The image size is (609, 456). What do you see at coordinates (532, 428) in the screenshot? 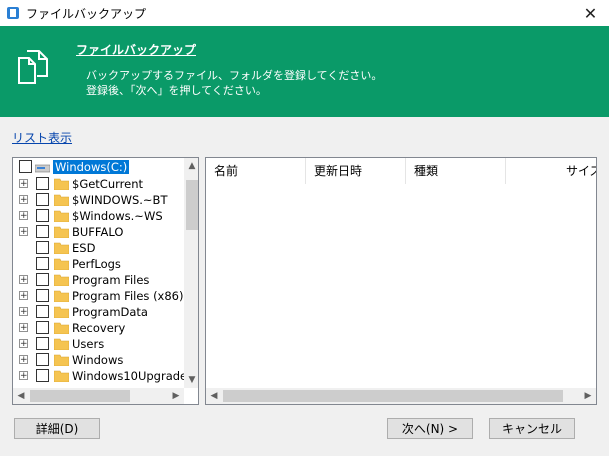
I see `cancel-button: キャンセル` at bounding box center [532, 428].